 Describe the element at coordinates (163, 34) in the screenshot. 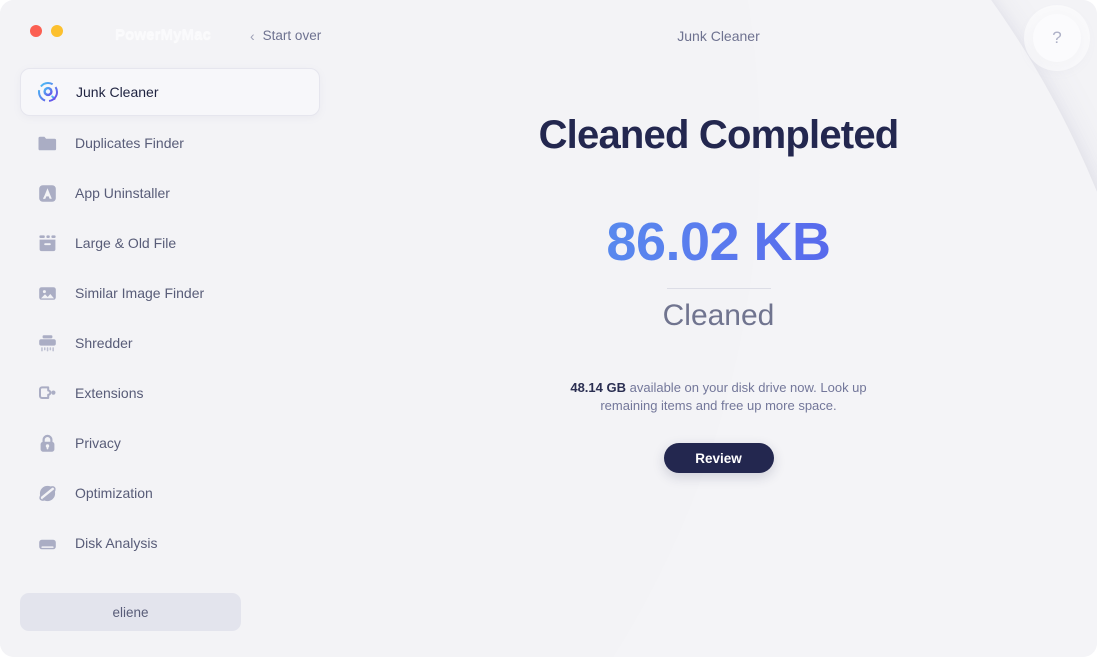

I see `brand-watermark: PowerMyMac` at that location.